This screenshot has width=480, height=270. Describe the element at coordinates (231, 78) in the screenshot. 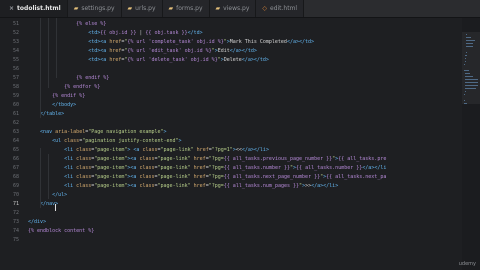

I see `code-line: 57 {% endif %}` at that location.